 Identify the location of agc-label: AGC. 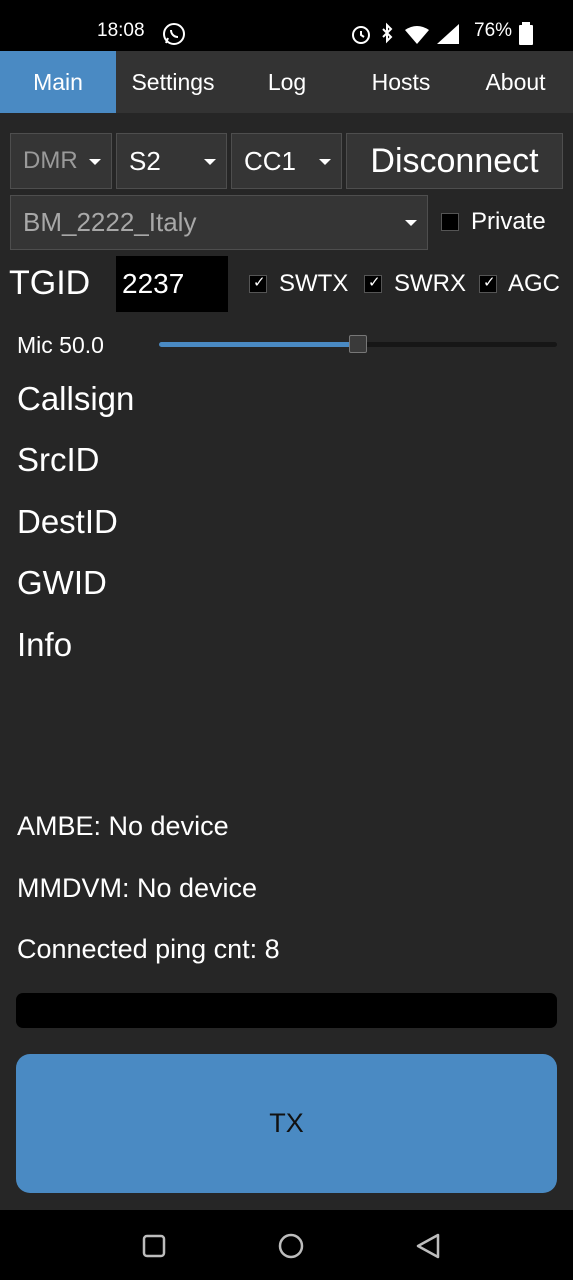
(534, 283).